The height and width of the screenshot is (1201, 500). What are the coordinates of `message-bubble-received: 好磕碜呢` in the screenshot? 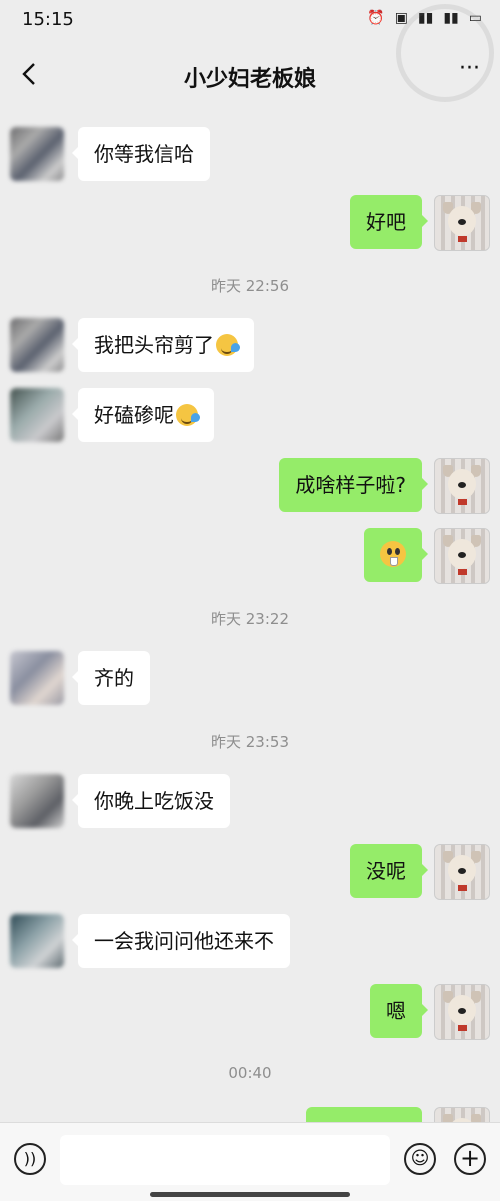 It's located at (143, 415).